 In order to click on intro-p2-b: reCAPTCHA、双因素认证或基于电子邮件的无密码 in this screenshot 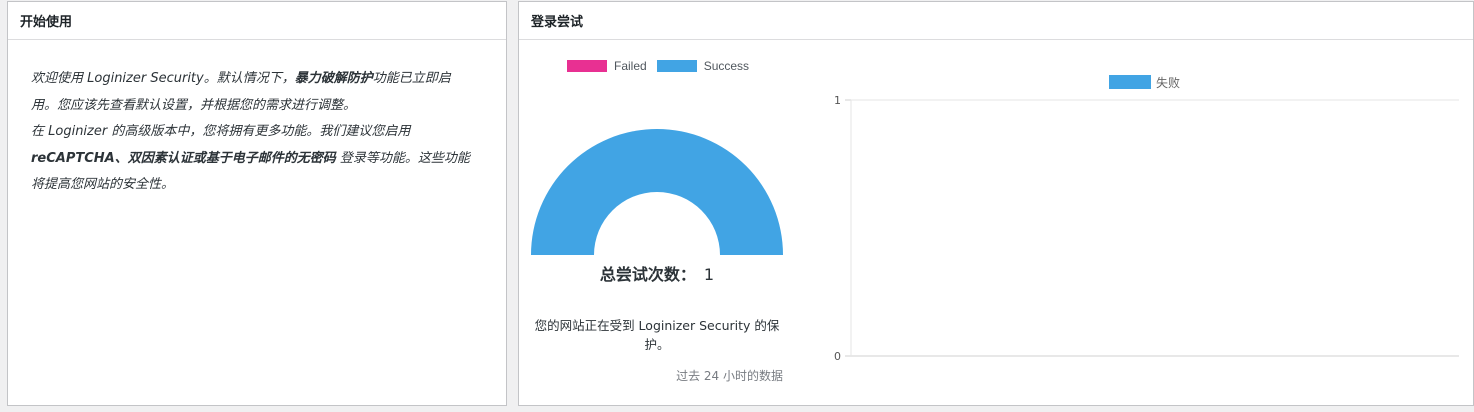, I will do `click(183, 158)`.